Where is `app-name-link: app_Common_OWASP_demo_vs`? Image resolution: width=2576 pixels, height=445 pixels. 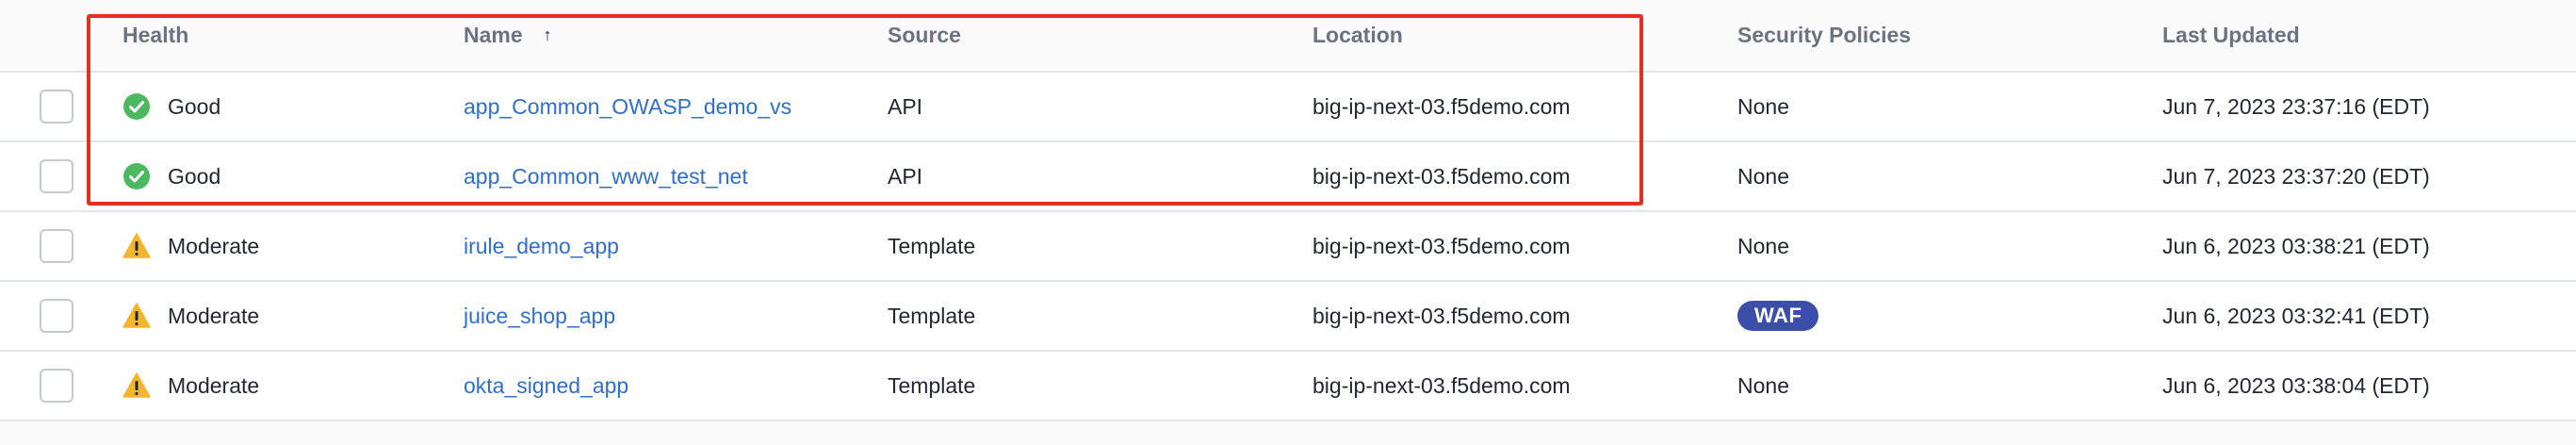 app-name-link: app_Common_OWASP_demo_vs is located at coordinates (627, 107).